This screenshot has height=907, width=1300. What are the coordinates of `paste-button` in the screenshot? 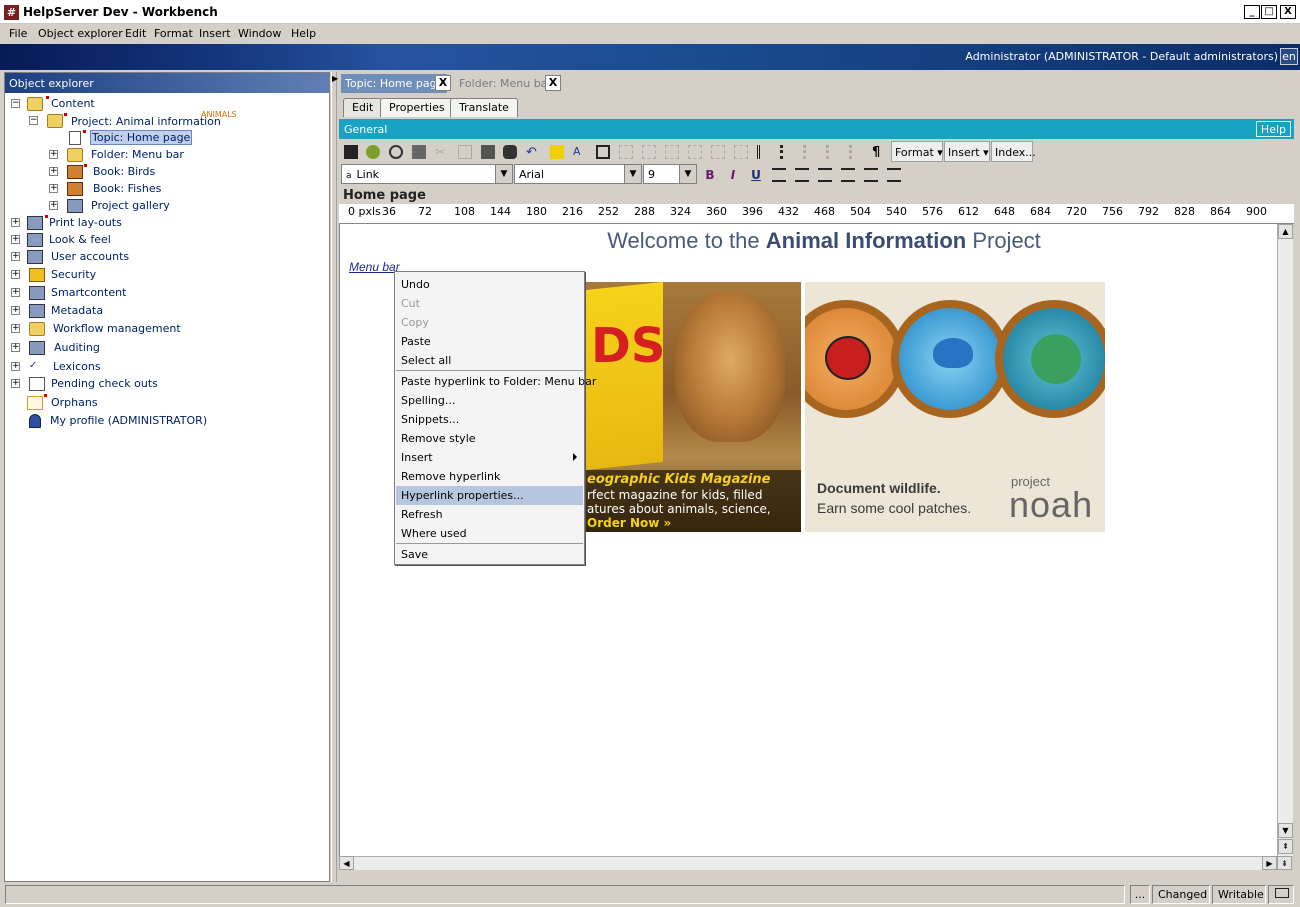 It's located at (487, 151).